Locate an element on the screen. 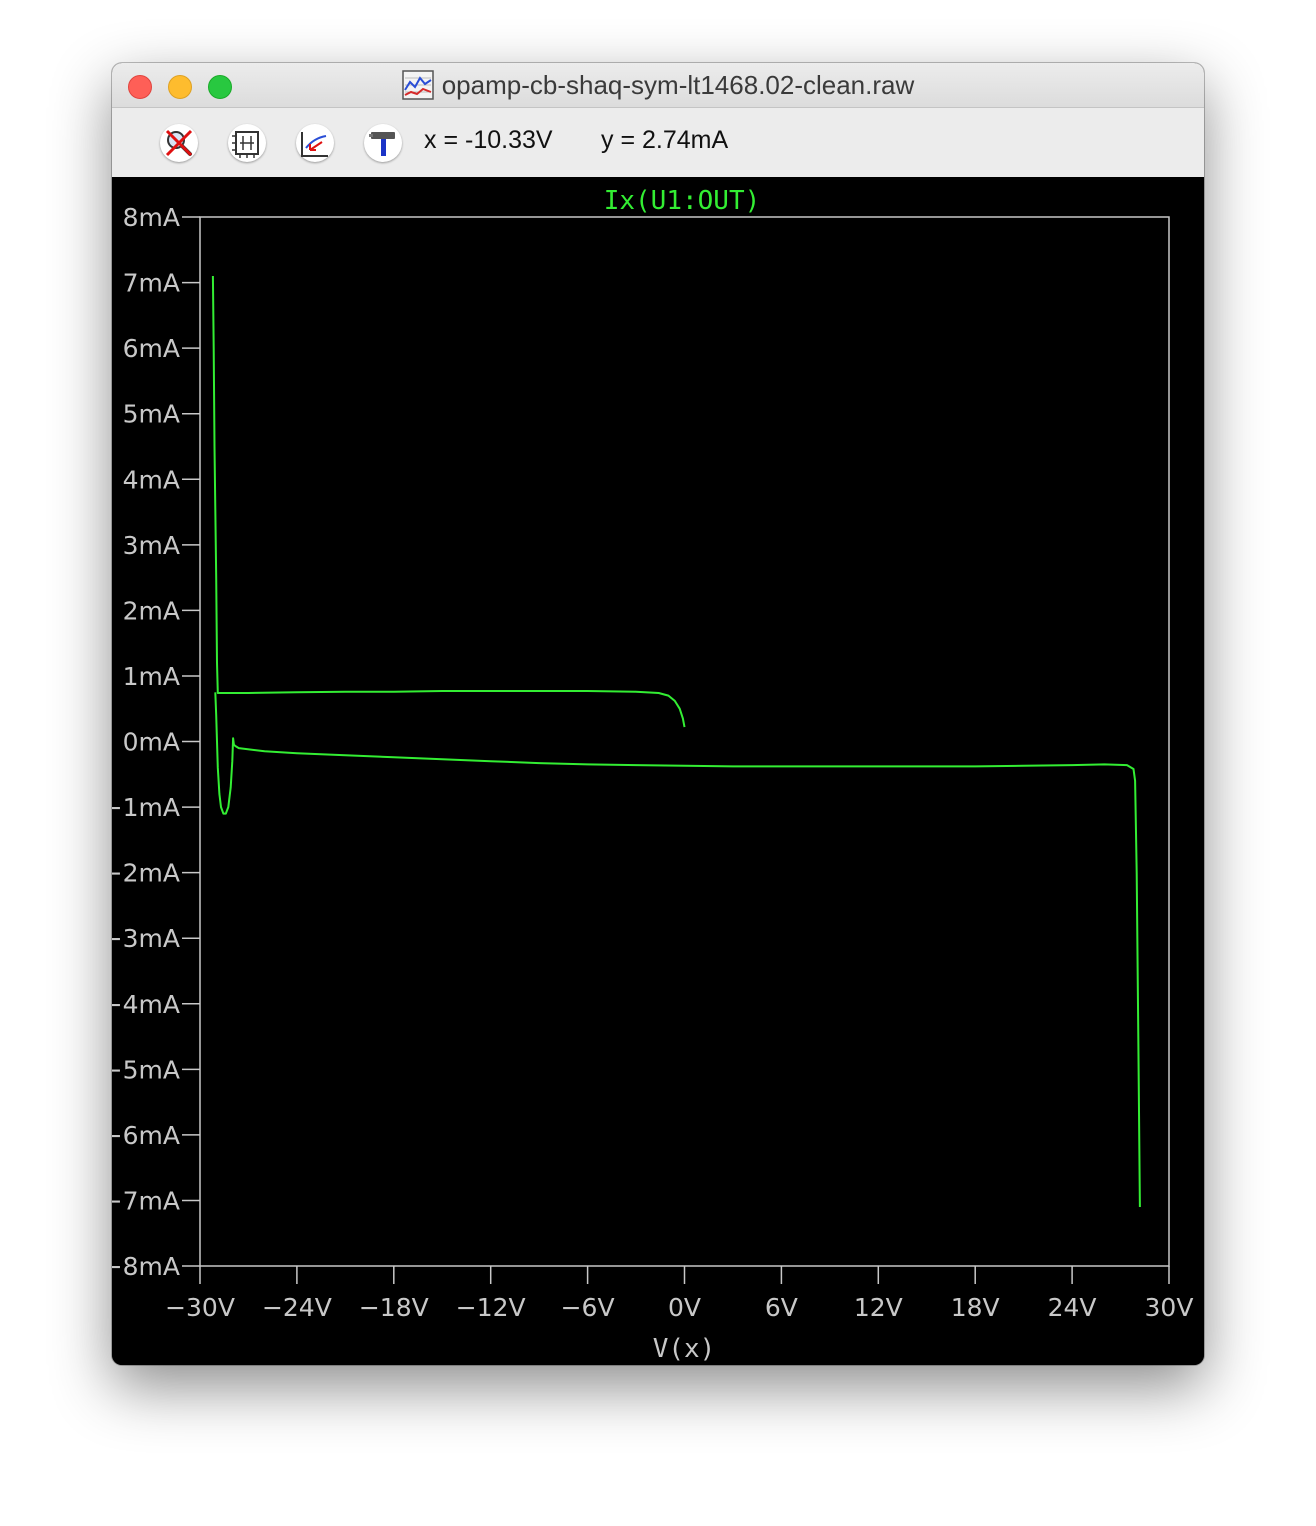 This screenshot has width=1316, height=1526. cursor-y-readout: y = 2.74mA is located at coordinates (665, 140).